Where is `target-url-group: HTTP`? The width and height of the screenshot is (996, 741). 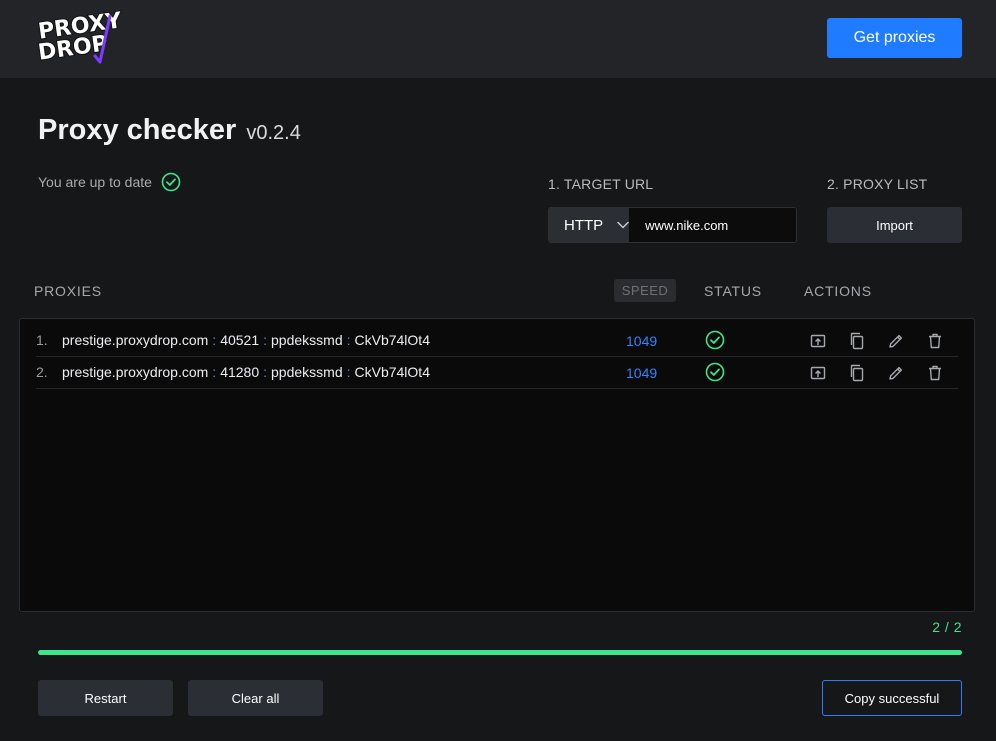 target-url-group: HTTP is located at coordinates (672, 225).